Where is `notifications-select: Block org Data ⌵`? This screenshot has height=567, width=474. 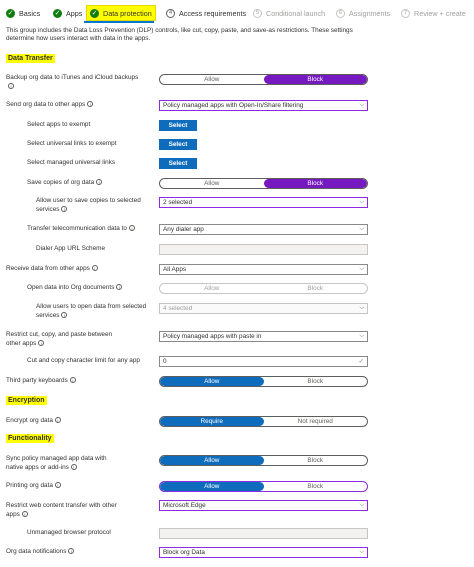
notifications-select: Block org Data ⌵ is located at coordinates (263, 552).